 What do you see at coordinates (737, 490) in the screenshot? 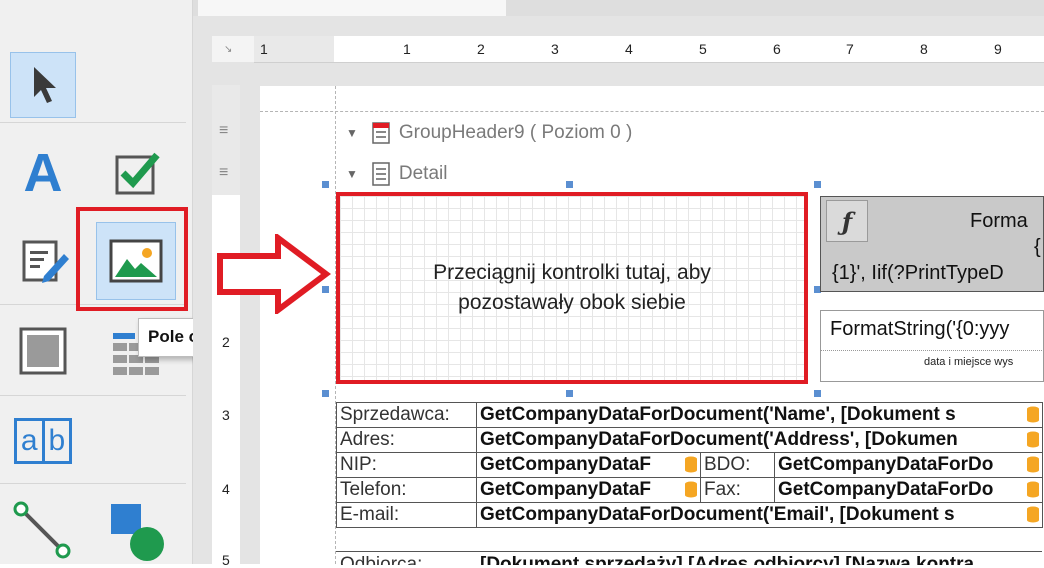
I see `fax-label: Fax:` at bounding box center [737, 490].